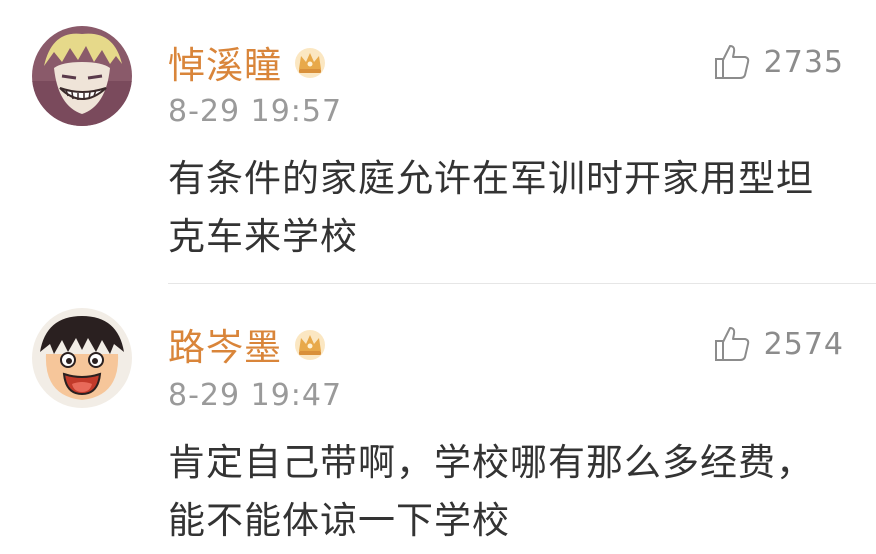 This screenshot has height=554, width=876. What do you see at coordinates (225, 62) in the screenshot?
I see `username: 悼溪瞳` at bounding box center [225, 62].